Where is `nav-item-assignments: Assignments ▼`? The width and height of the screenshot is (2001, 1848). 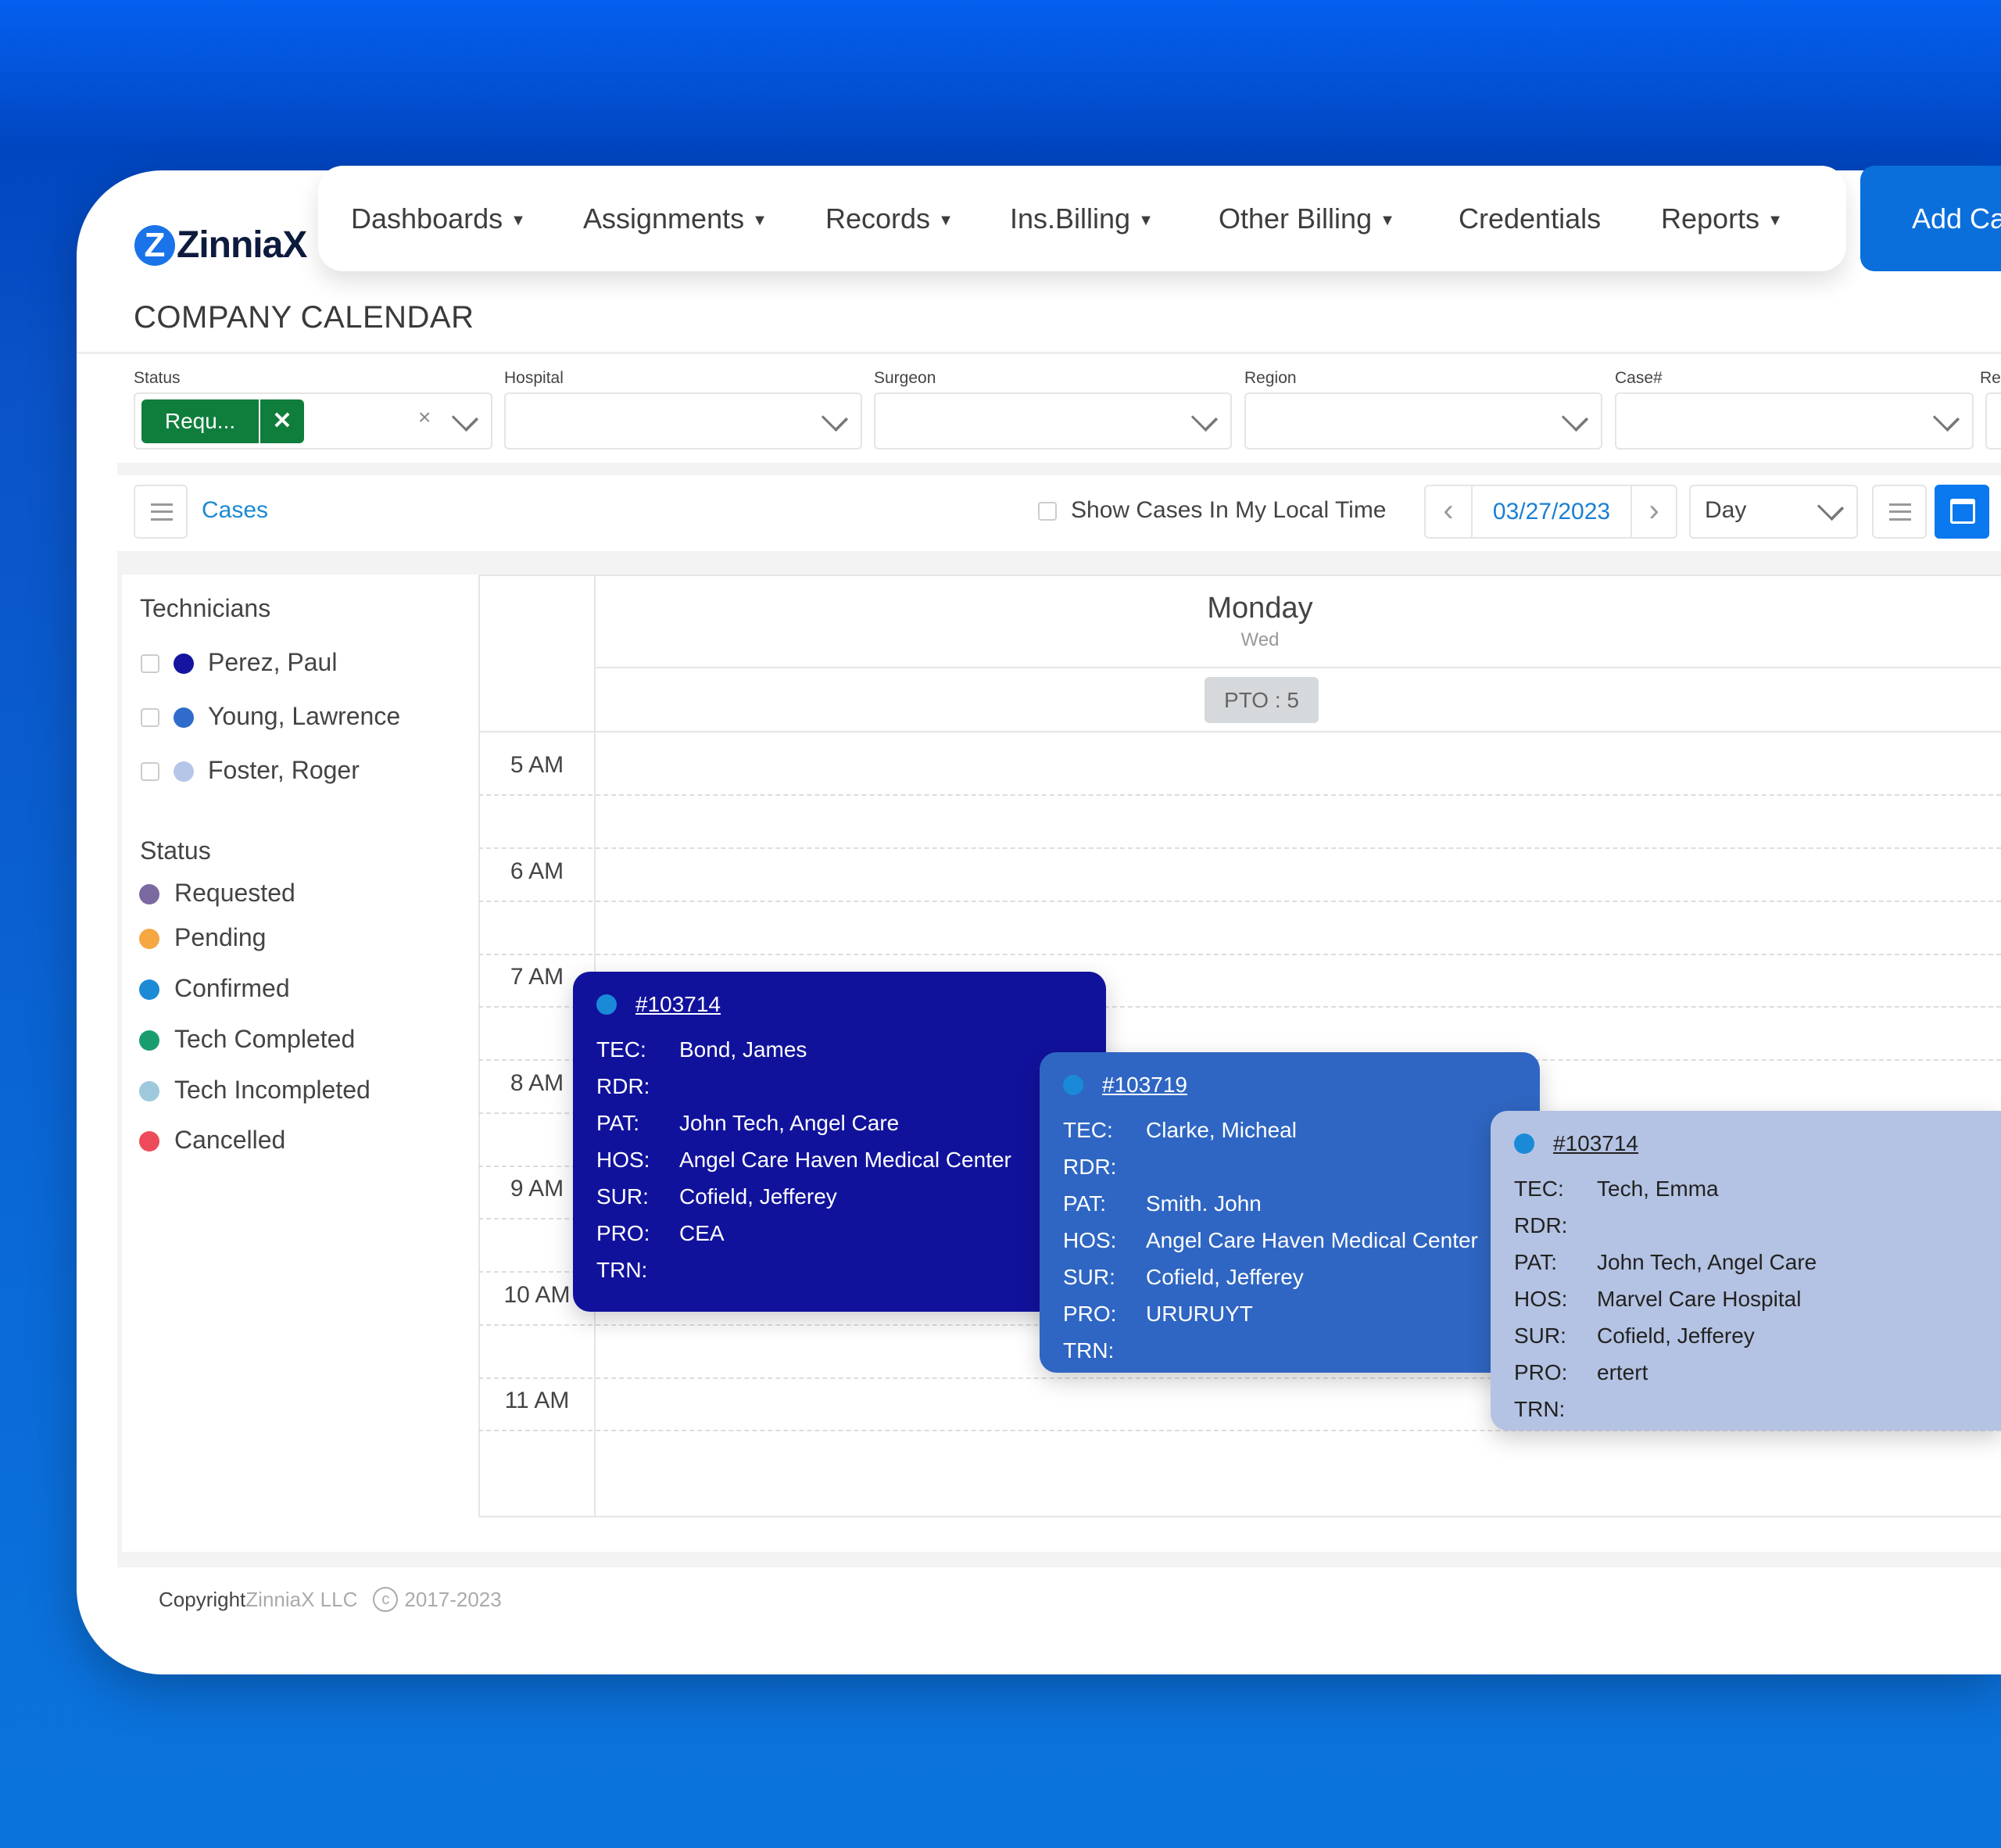 nav-item-assignments: Assignments ▼ is located at coordinates (675, 219).